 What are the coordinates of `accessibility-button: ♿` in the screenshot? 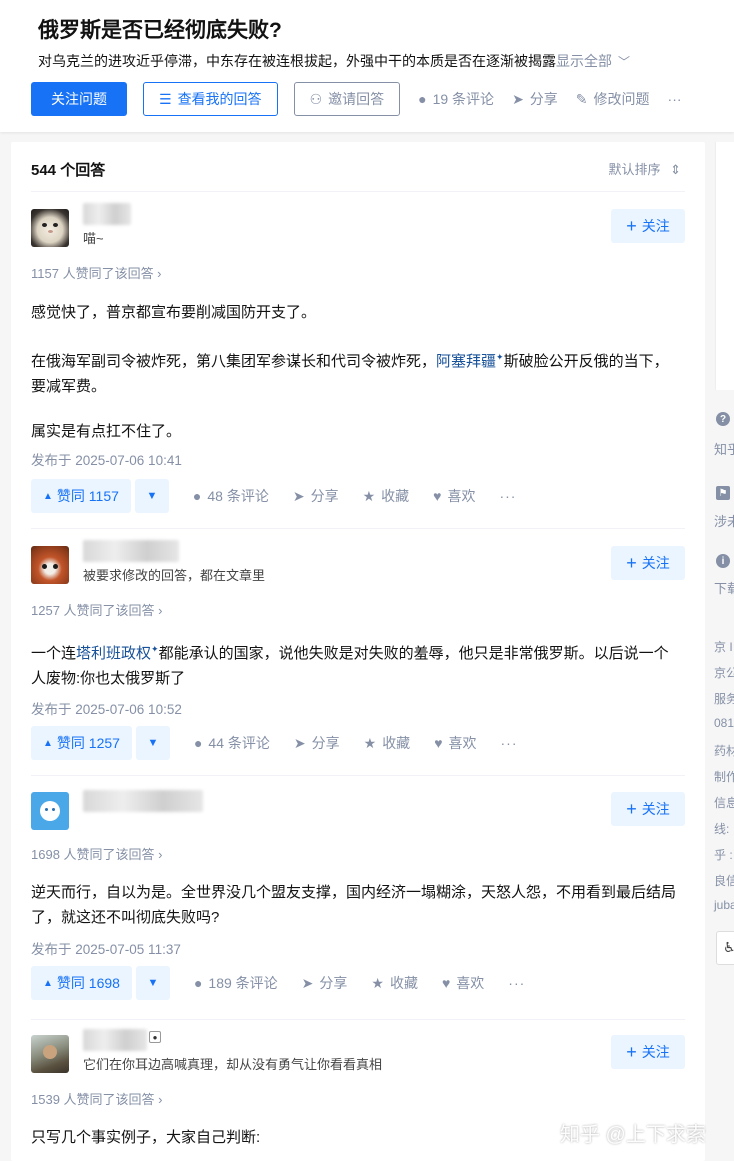 It's located at (725, 948).